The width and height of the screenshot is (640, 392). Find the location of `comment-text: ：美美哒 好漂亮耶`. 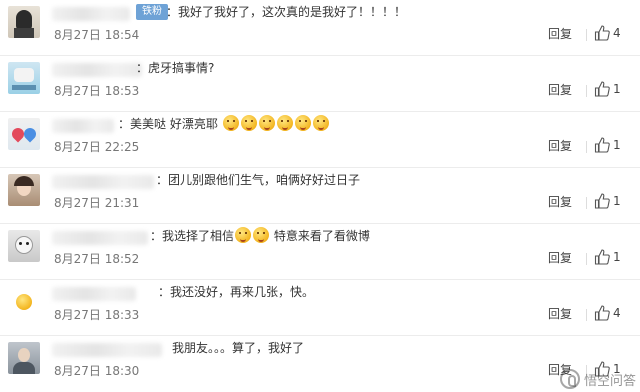

comment-text: ：美美哒 好漂亮耶 is located at coordinates (224, 124).